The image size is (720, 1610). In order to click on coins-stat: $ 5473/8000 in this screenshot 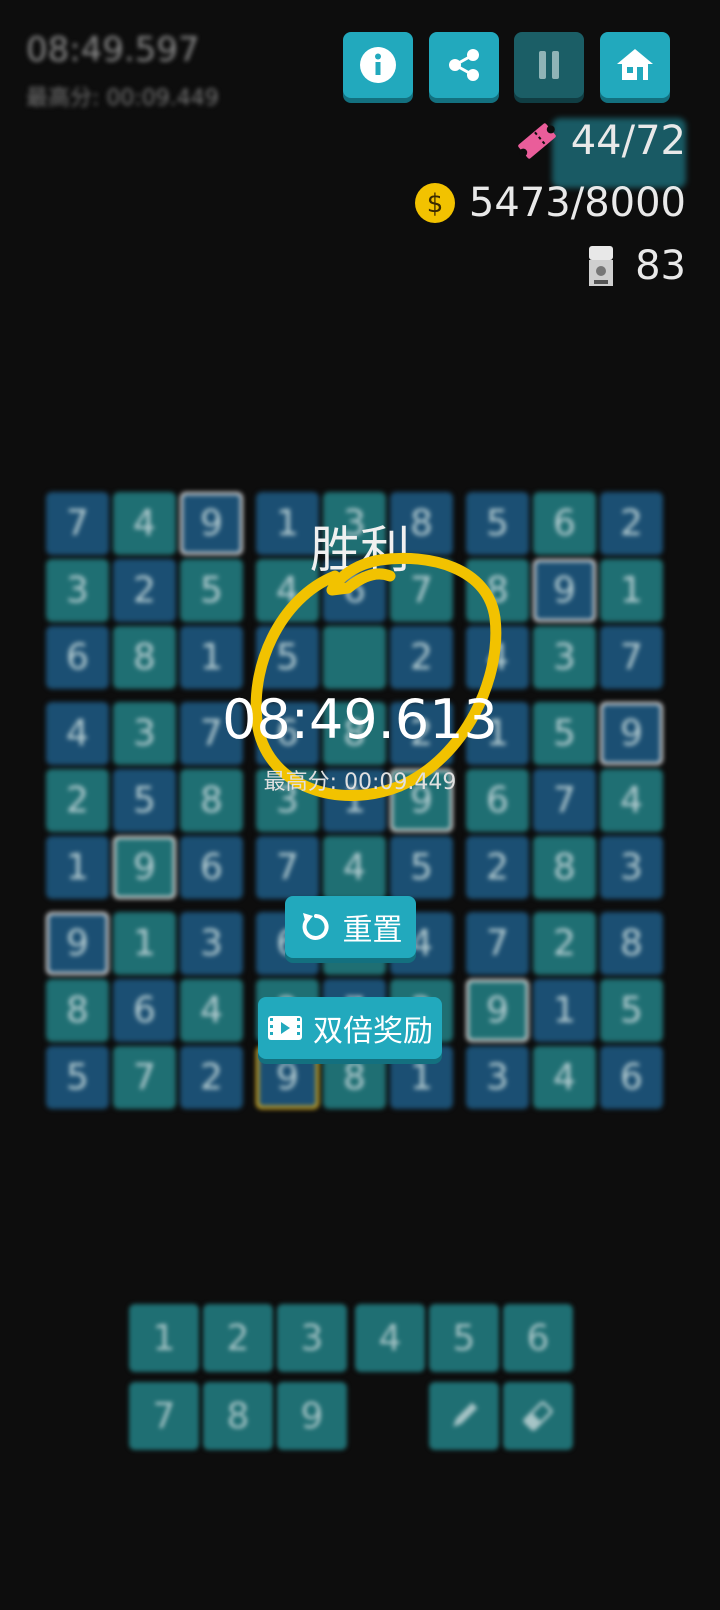, I will do `click(549, 203)`.